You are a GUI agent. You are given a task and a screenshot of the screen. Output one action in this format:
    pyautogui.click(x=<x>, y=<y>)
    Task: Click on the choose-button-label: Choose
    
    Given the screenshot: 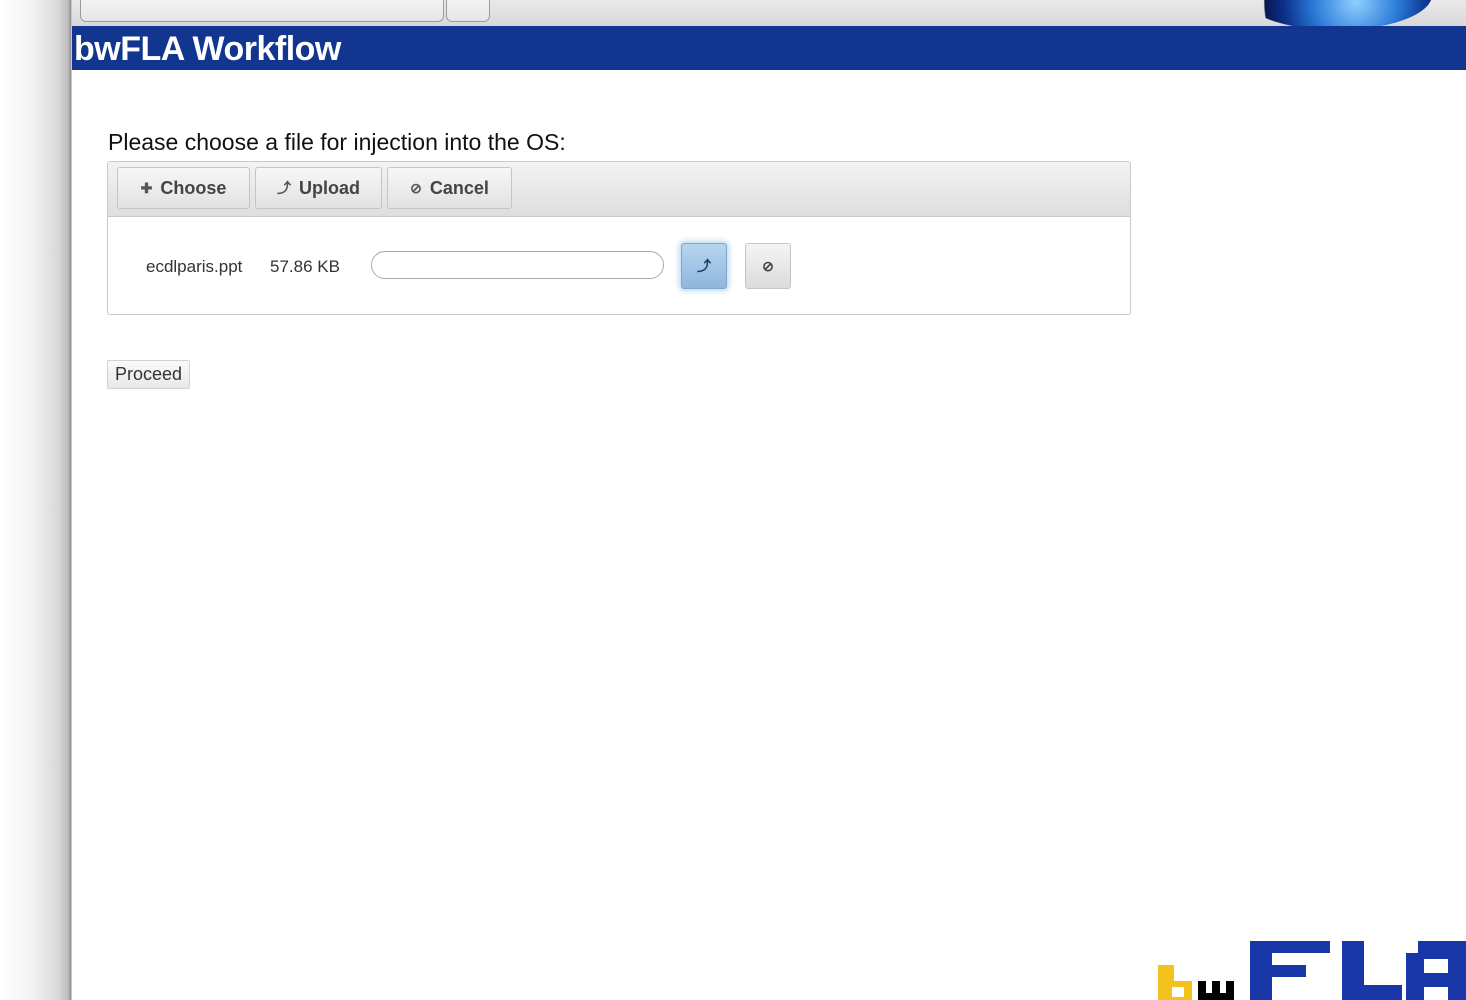 What is the action you would take?
    pyautogui.click(x=193, y=187)
    